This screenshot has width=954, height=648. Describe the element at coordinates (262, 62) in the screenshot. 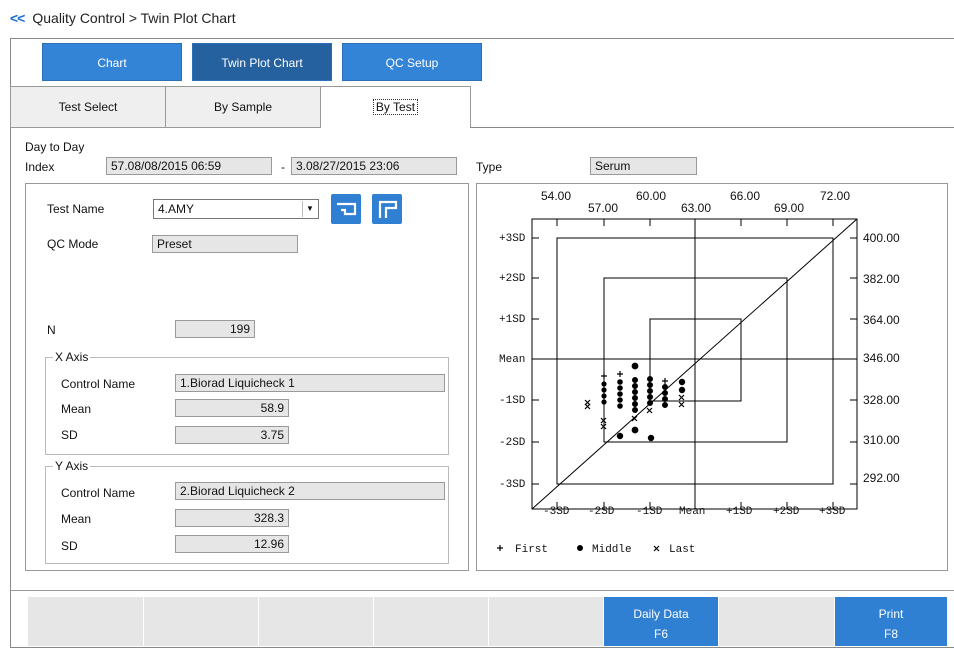

I see `twin-plot-chart-button: Twin Plot Chart` at that location.